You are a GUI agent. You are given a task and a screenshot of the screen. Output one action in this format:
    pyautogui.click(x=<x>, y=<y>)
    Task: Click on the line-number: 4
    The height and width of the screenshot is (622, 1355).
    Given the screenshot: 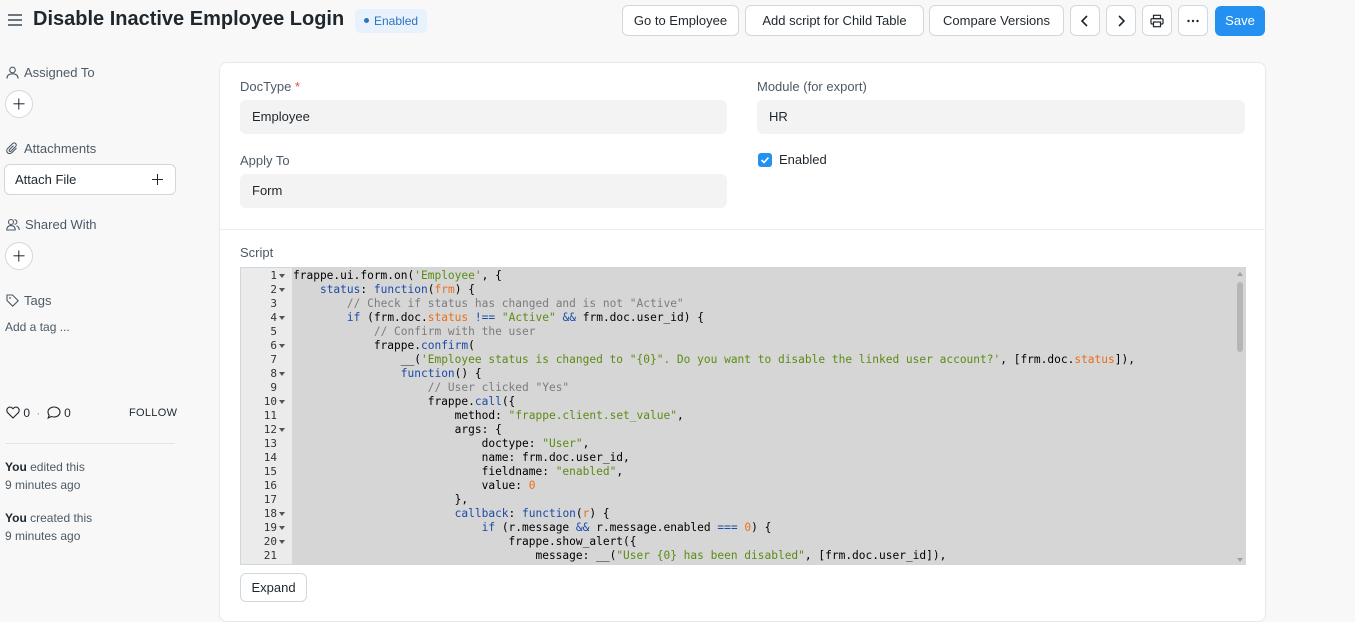 What is the action you would take?
    pyautogui.click(x=273, y=317)
    